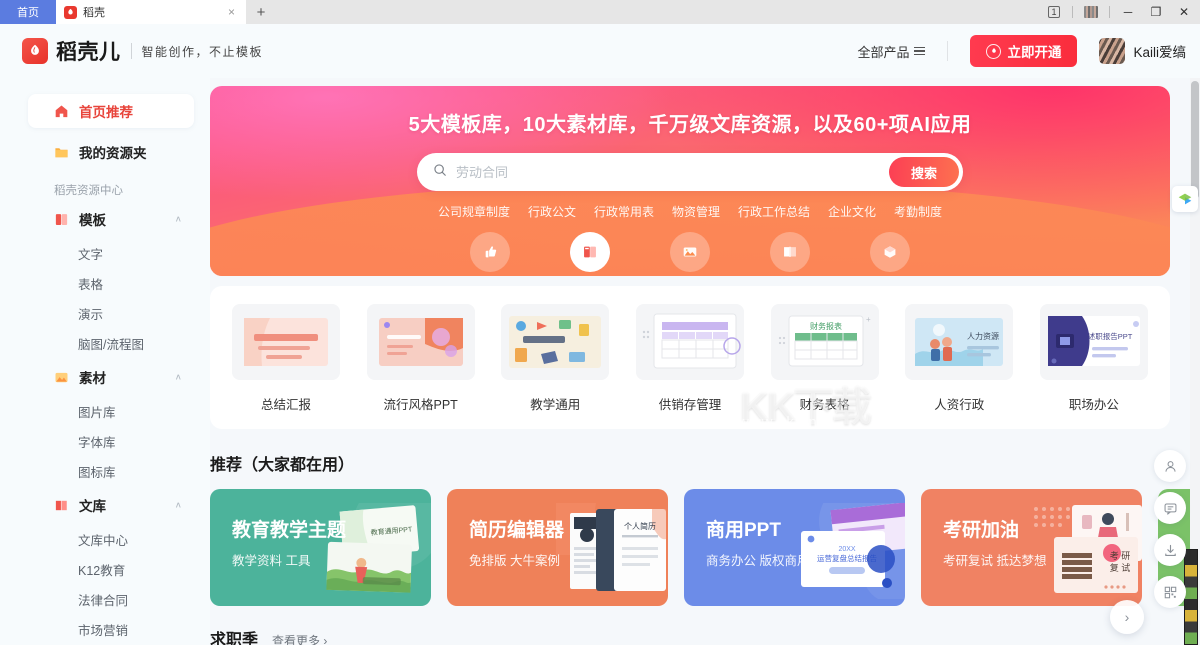 This screenshot has height=645, width=1200. What do you see at coordinates (320, 547) in the screenshot?
I see `recommend-card-0: 教育教学主题 教学资料 工具 教育通用PPT` at bounding box center [320, 547].